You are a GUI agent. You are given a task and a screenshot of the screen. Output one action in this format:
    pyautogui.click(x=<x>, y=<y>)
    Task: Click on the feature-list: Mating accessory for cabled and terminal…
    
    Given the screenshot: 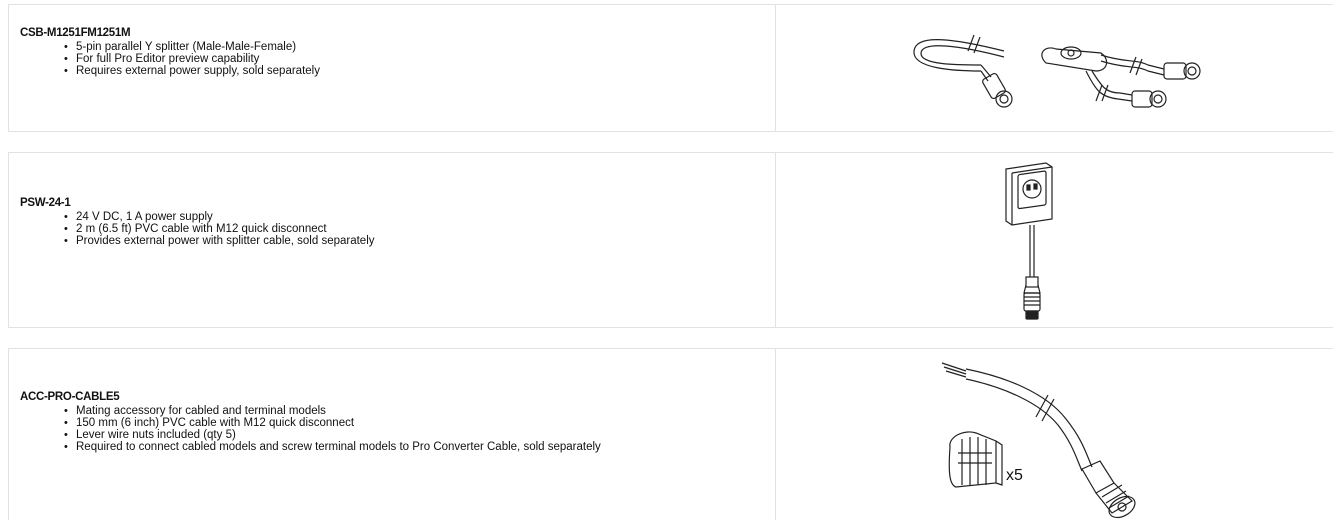 What is the action you would take?
    pyautogui.click(x=397, y=429)
    